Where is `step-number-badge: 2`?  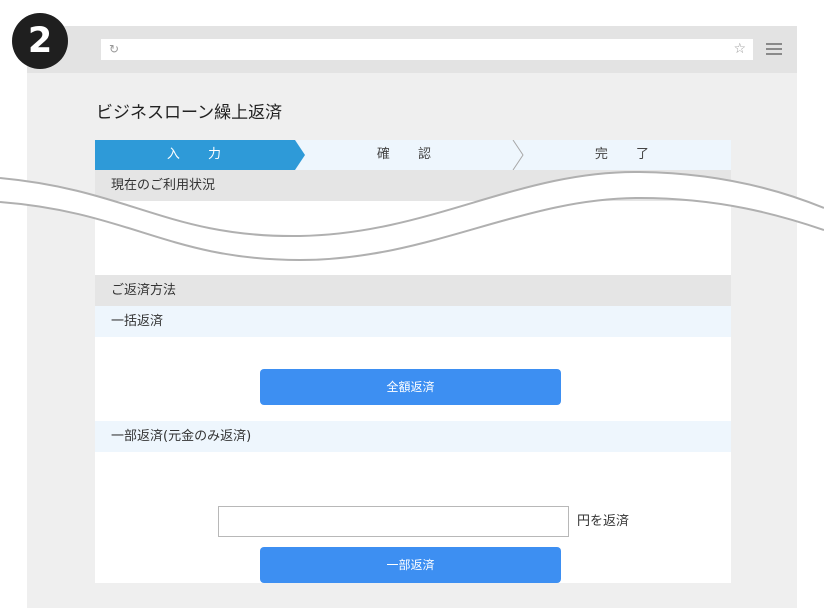
step-number-badge: 2 is located at coordinates (40, 41).